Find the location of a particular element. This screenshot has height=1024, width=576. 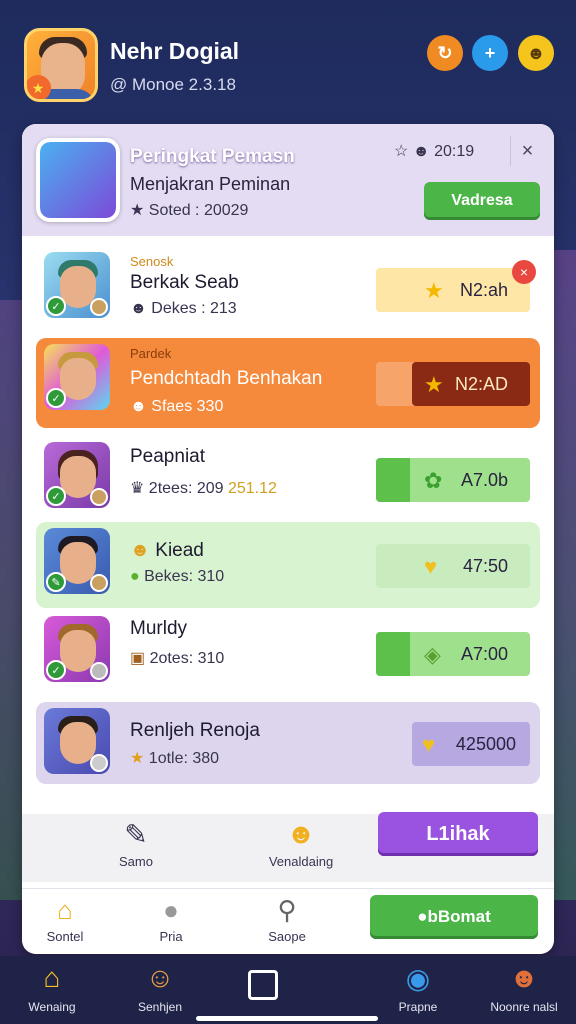

home-indicator is located at coordinates (287, 1018).